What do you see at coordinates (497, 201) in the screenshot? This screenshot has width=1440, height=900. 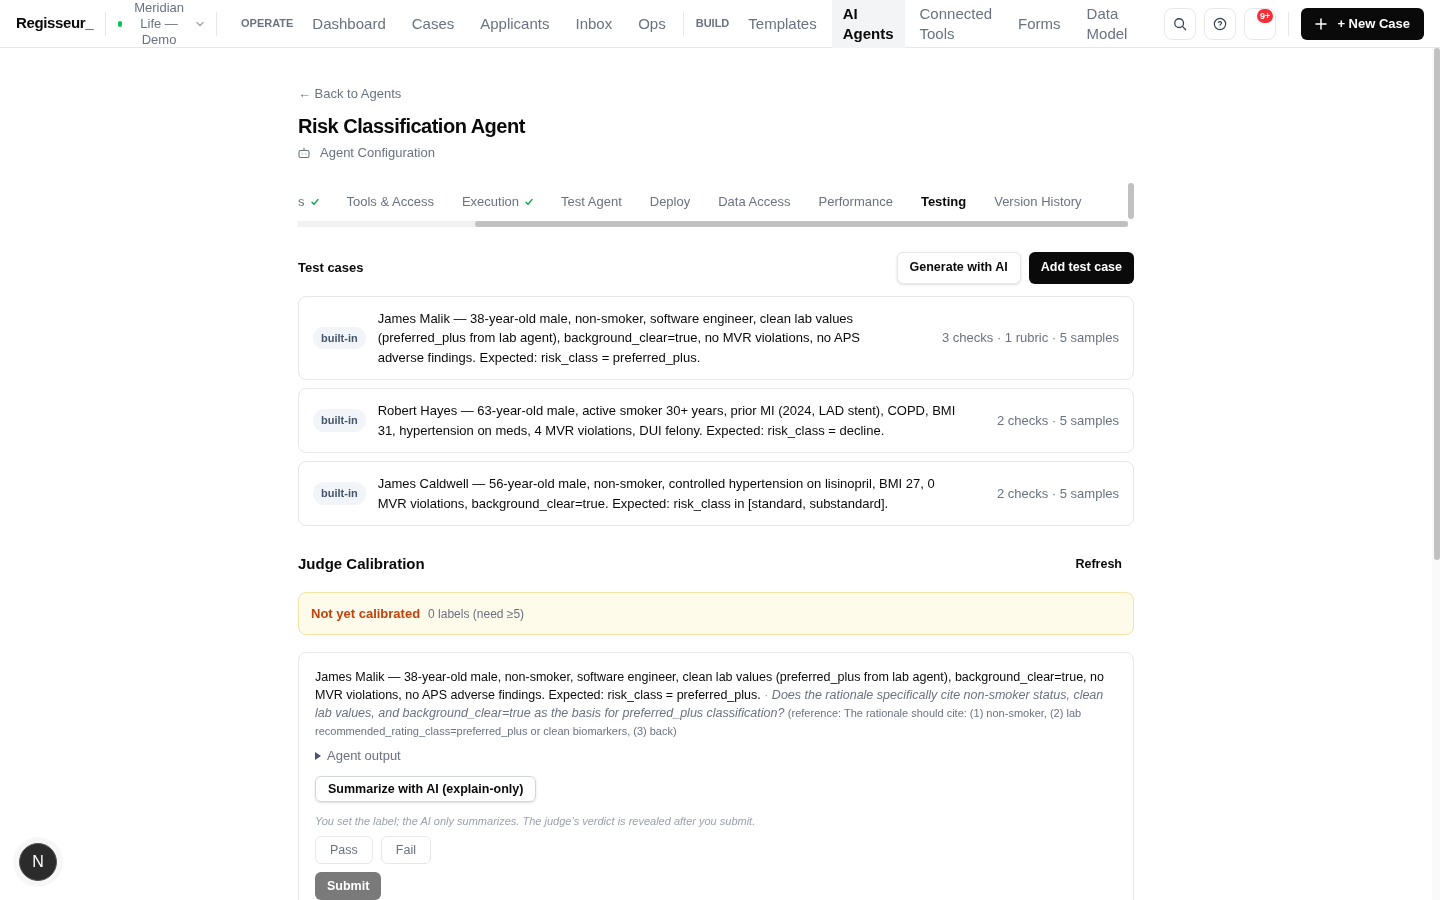 I see `tab: Execution` at bounding box center [497, 201].